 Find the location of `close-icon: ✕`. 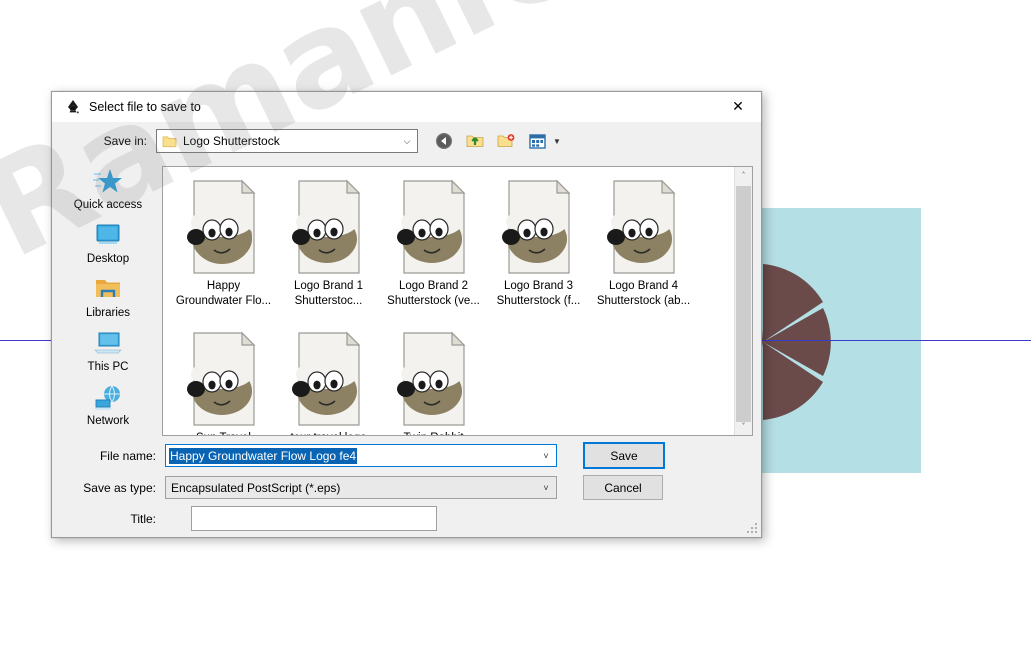

close-icon: ✕ is located at coordinates (738, 107).